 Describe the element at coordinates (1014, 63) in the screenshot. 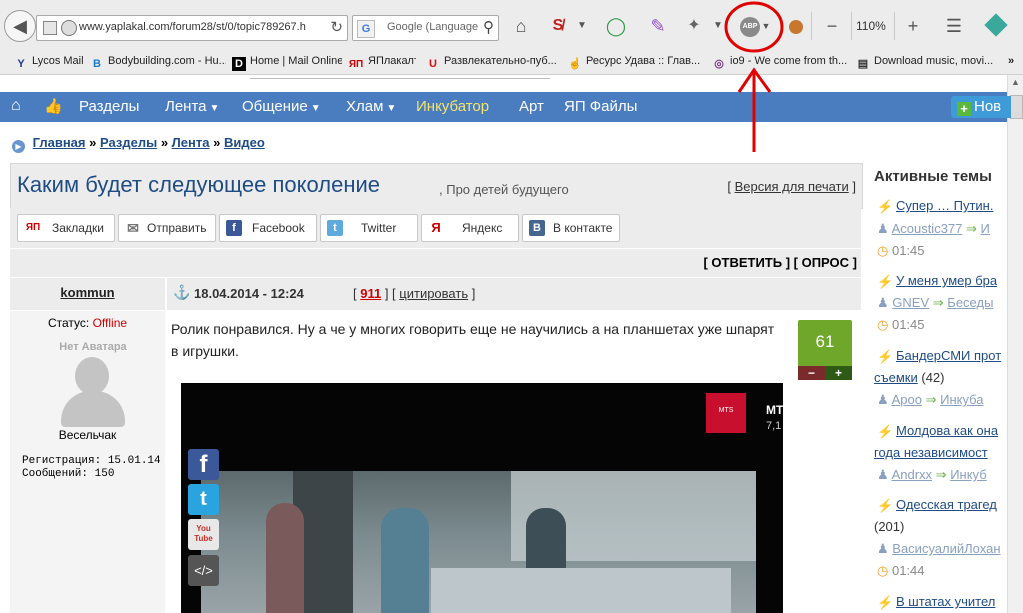

I see `bookmarks-overflow: »` at that location.